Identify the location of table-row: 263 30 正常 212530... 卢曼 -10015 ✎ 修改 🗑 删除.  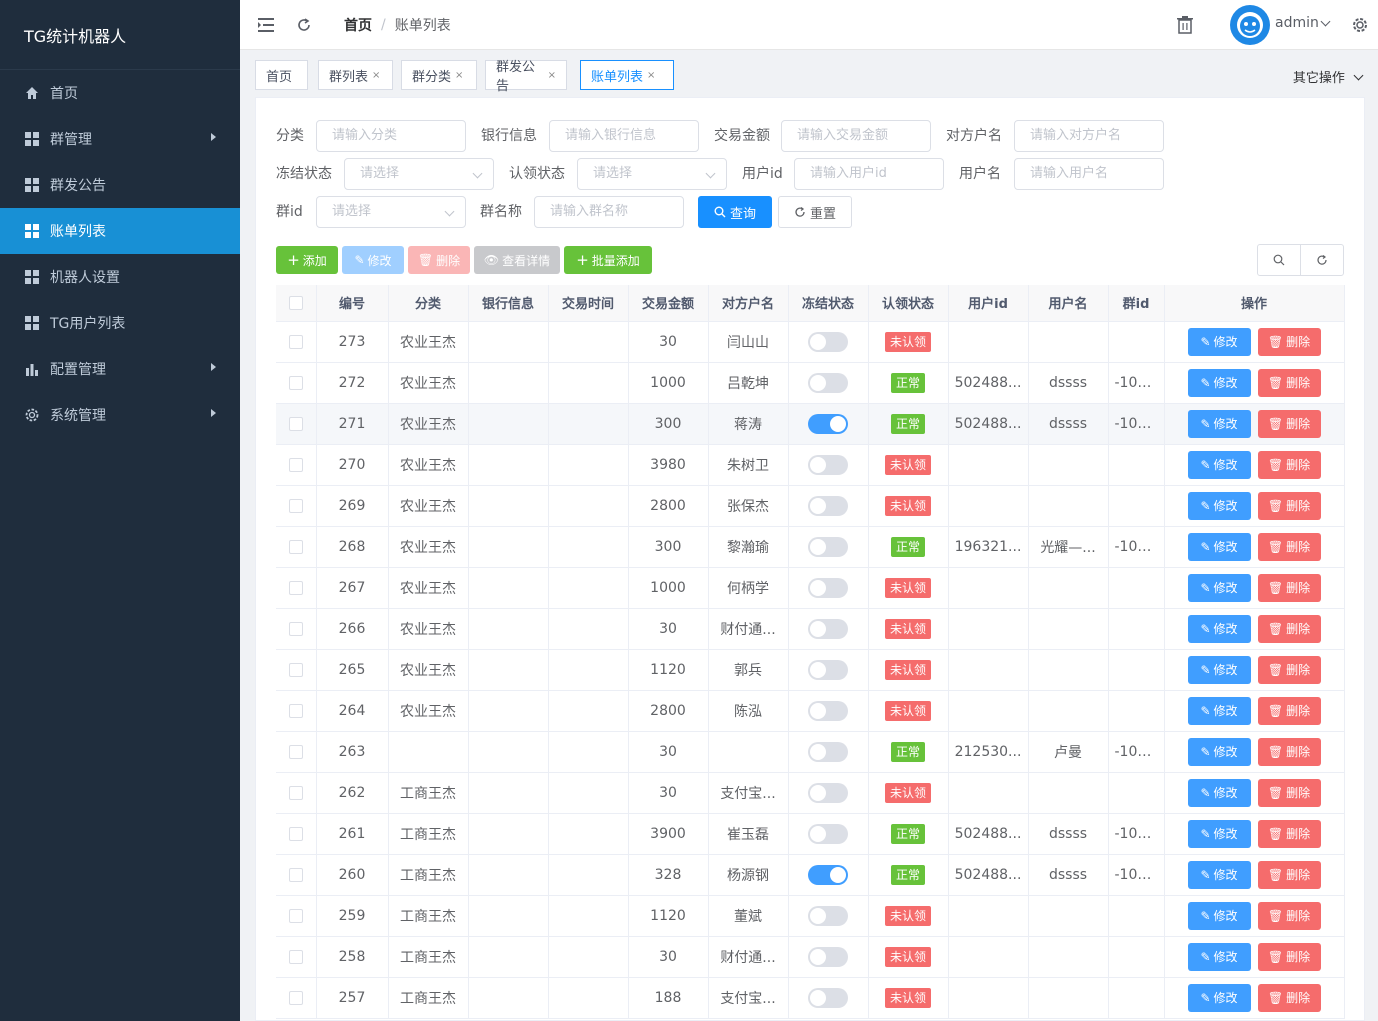
(810, 752).